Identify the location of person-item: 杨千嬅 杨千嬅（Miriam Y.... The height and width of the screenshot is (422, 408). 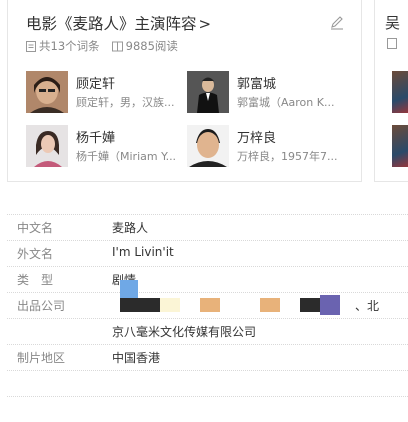
(108, 147).